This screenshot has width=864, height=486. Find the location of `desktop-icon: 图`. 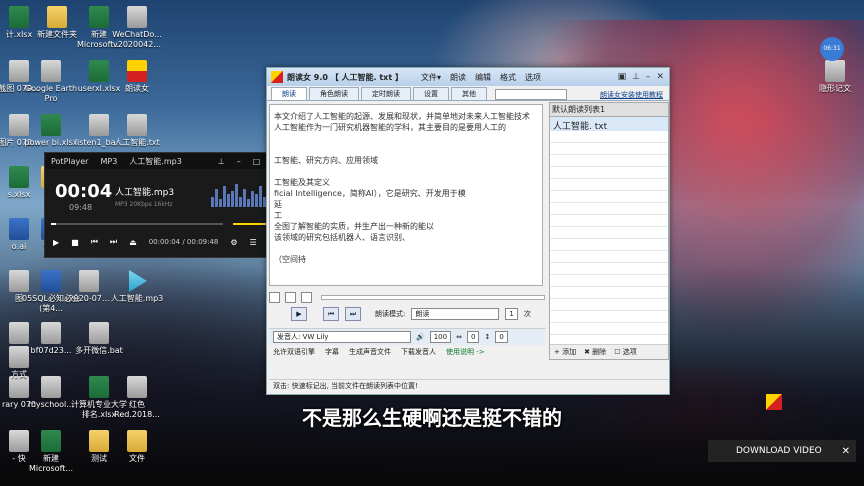

desktop-icon: 图 is located at coordinates (25, 287).